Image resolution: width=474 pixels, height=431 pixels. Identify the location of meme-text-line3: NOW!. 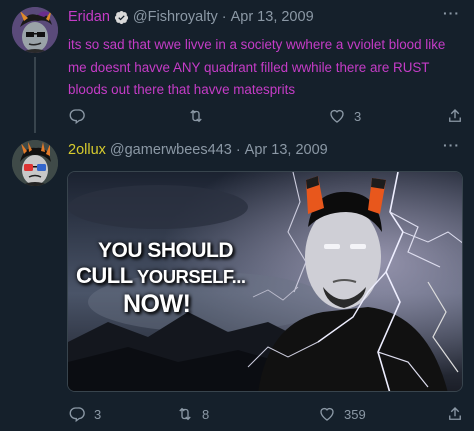
(157, 304).